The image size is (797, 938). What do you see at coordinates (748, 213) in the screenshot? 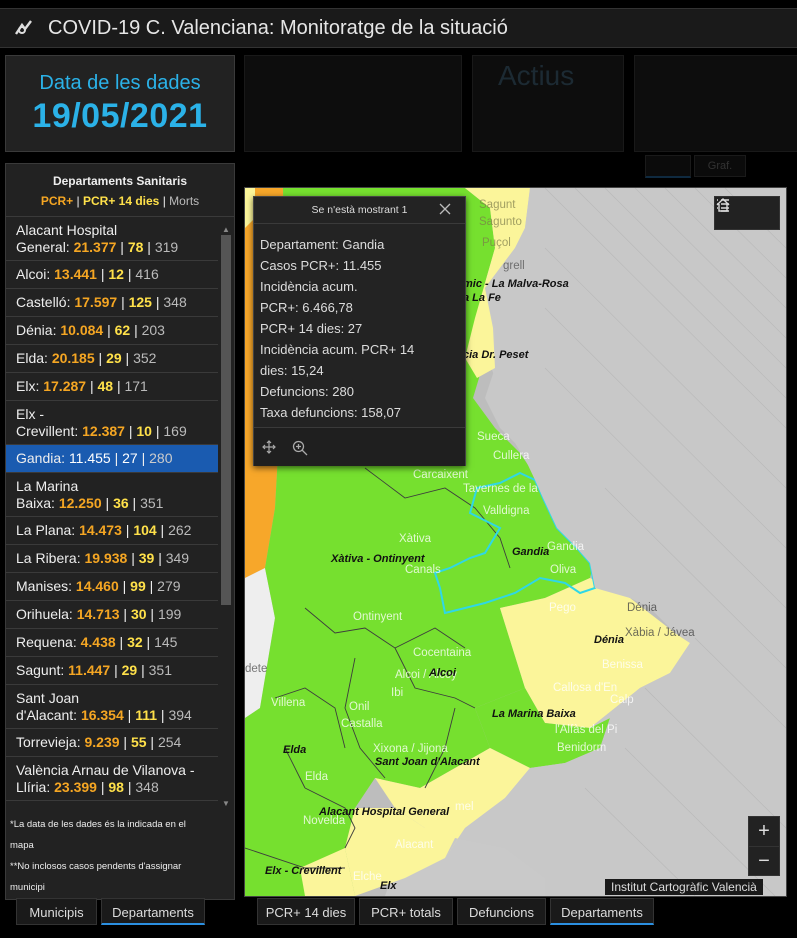
I see `legend-button` at bounding box center [748, 213].